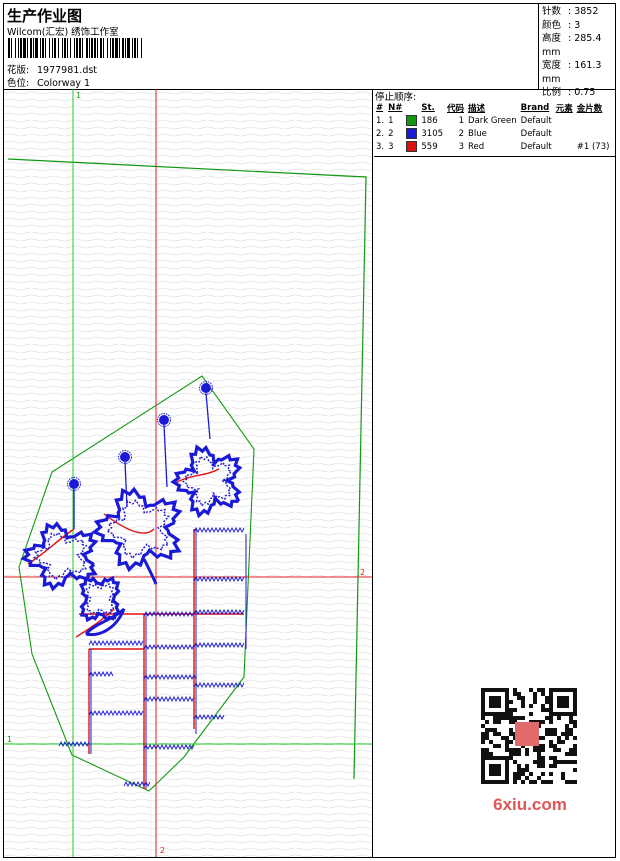 The width and height of the screenshot is (620, 861). What do you see at coordinates (45, 16) in the screenshot?
I see `page-title: 生产作业图` at bounding box center [45, 16].